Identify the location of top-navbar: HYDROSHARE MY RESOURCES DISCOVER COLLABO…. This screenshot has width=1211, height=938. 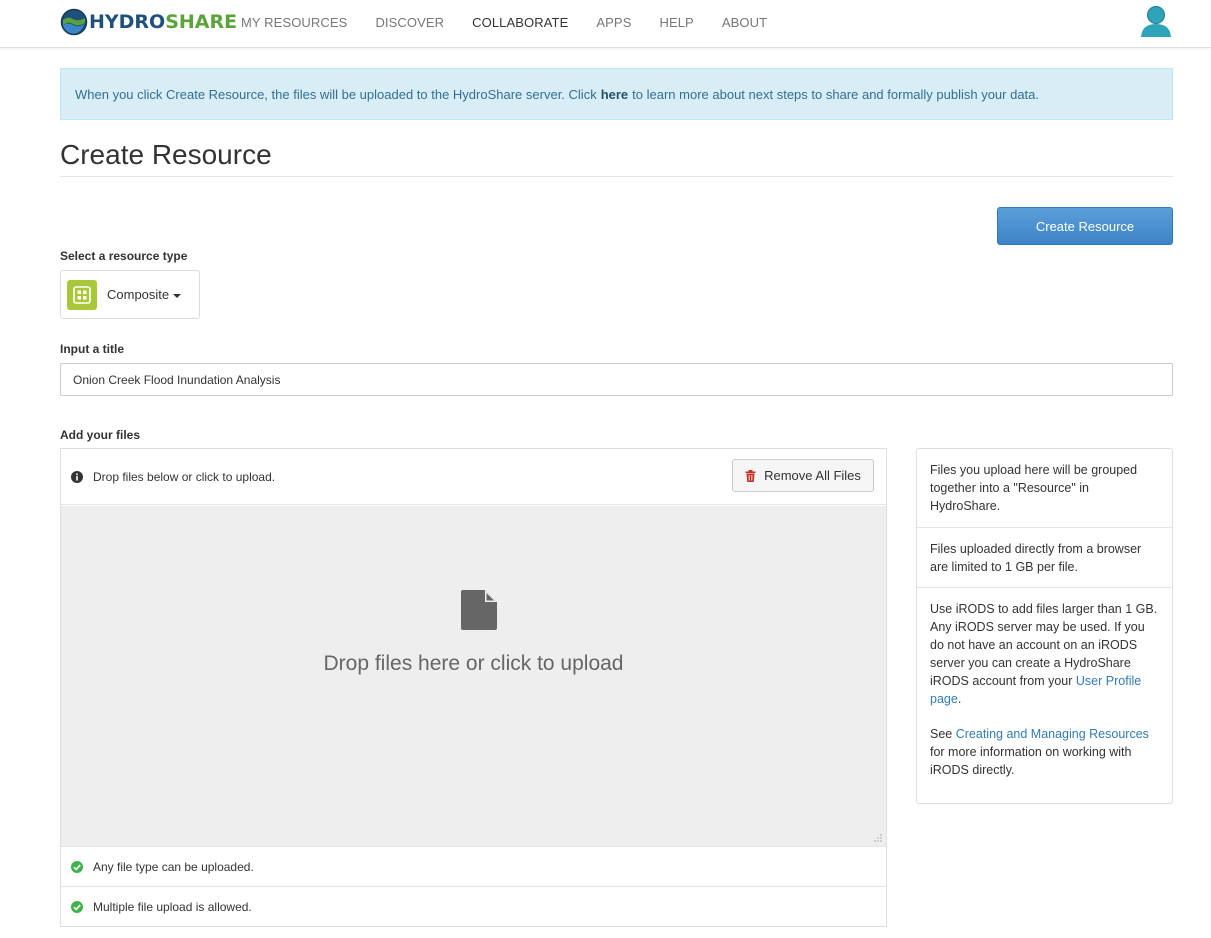
(605, 24).